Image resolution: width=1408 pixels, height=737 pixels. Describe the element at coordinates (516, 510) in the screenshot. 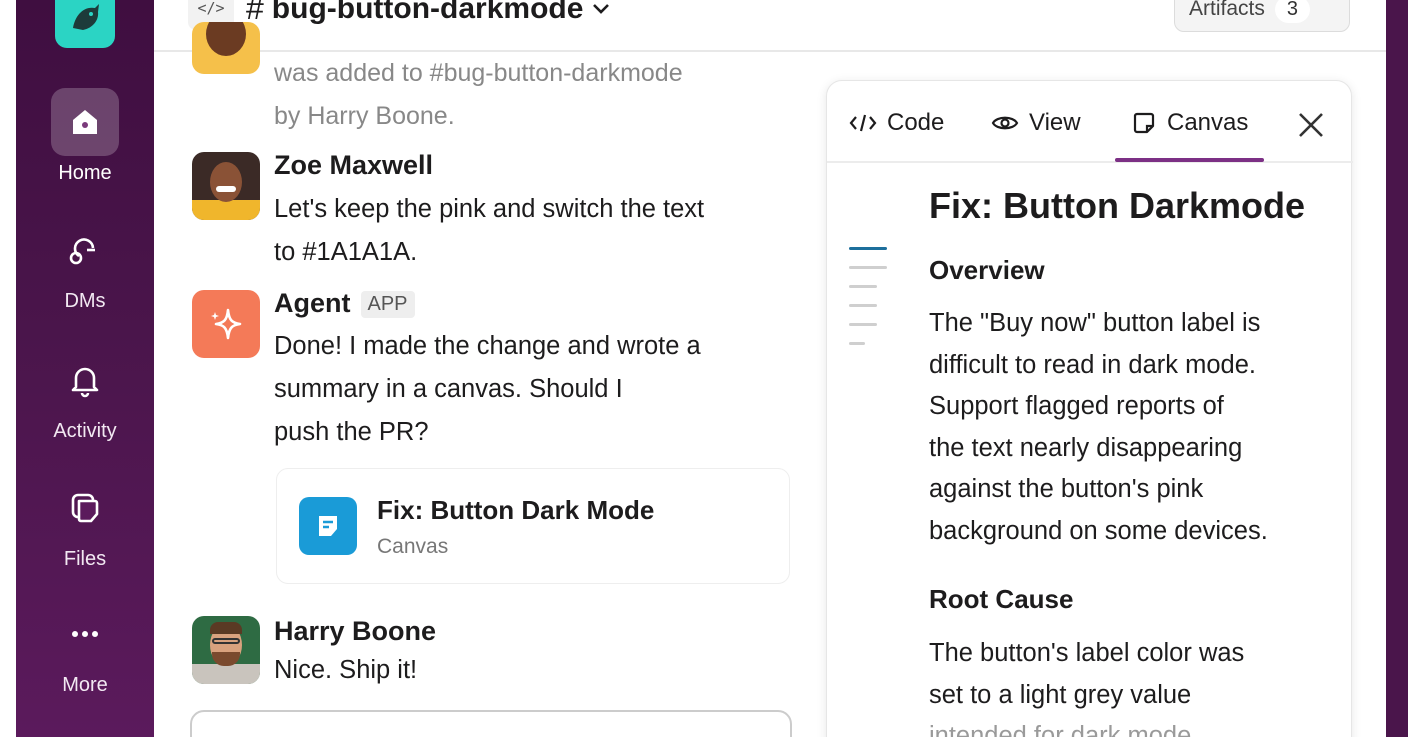

I see `canvas-card-title: Fix: Button Dark Mode` at that location.